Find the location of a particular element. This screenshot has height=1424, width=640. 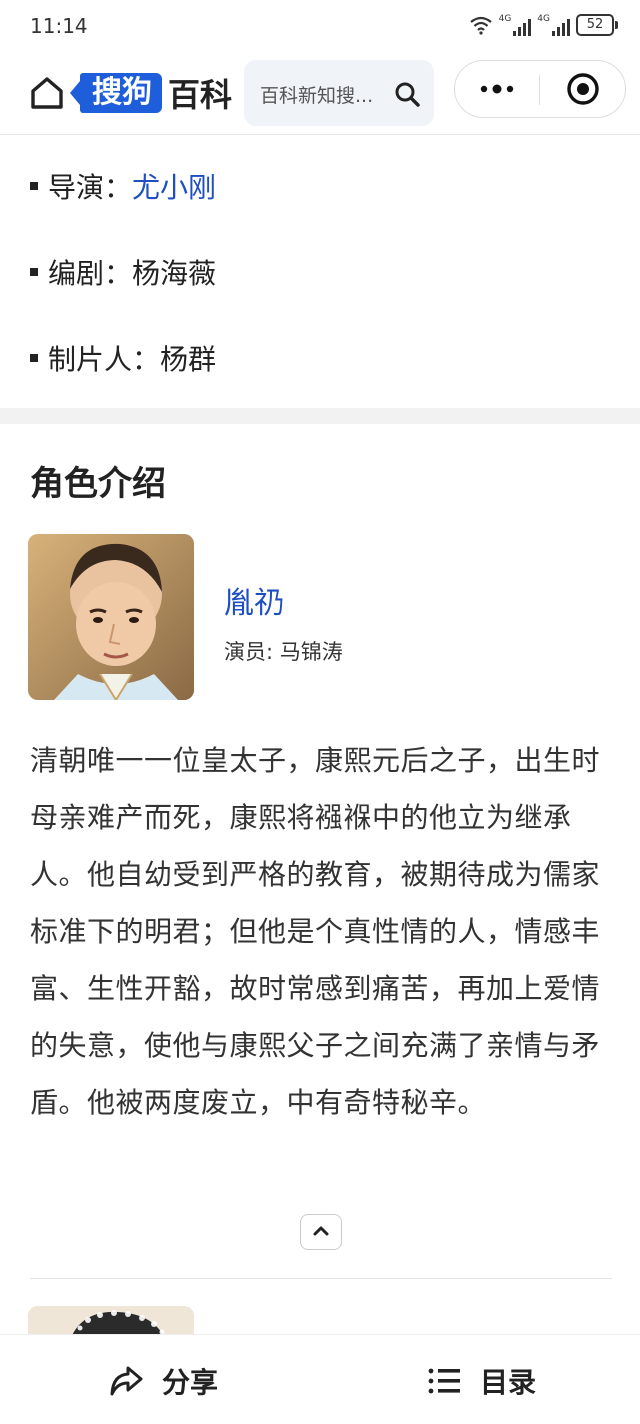

home-icon is located at coordinates (47, 93).